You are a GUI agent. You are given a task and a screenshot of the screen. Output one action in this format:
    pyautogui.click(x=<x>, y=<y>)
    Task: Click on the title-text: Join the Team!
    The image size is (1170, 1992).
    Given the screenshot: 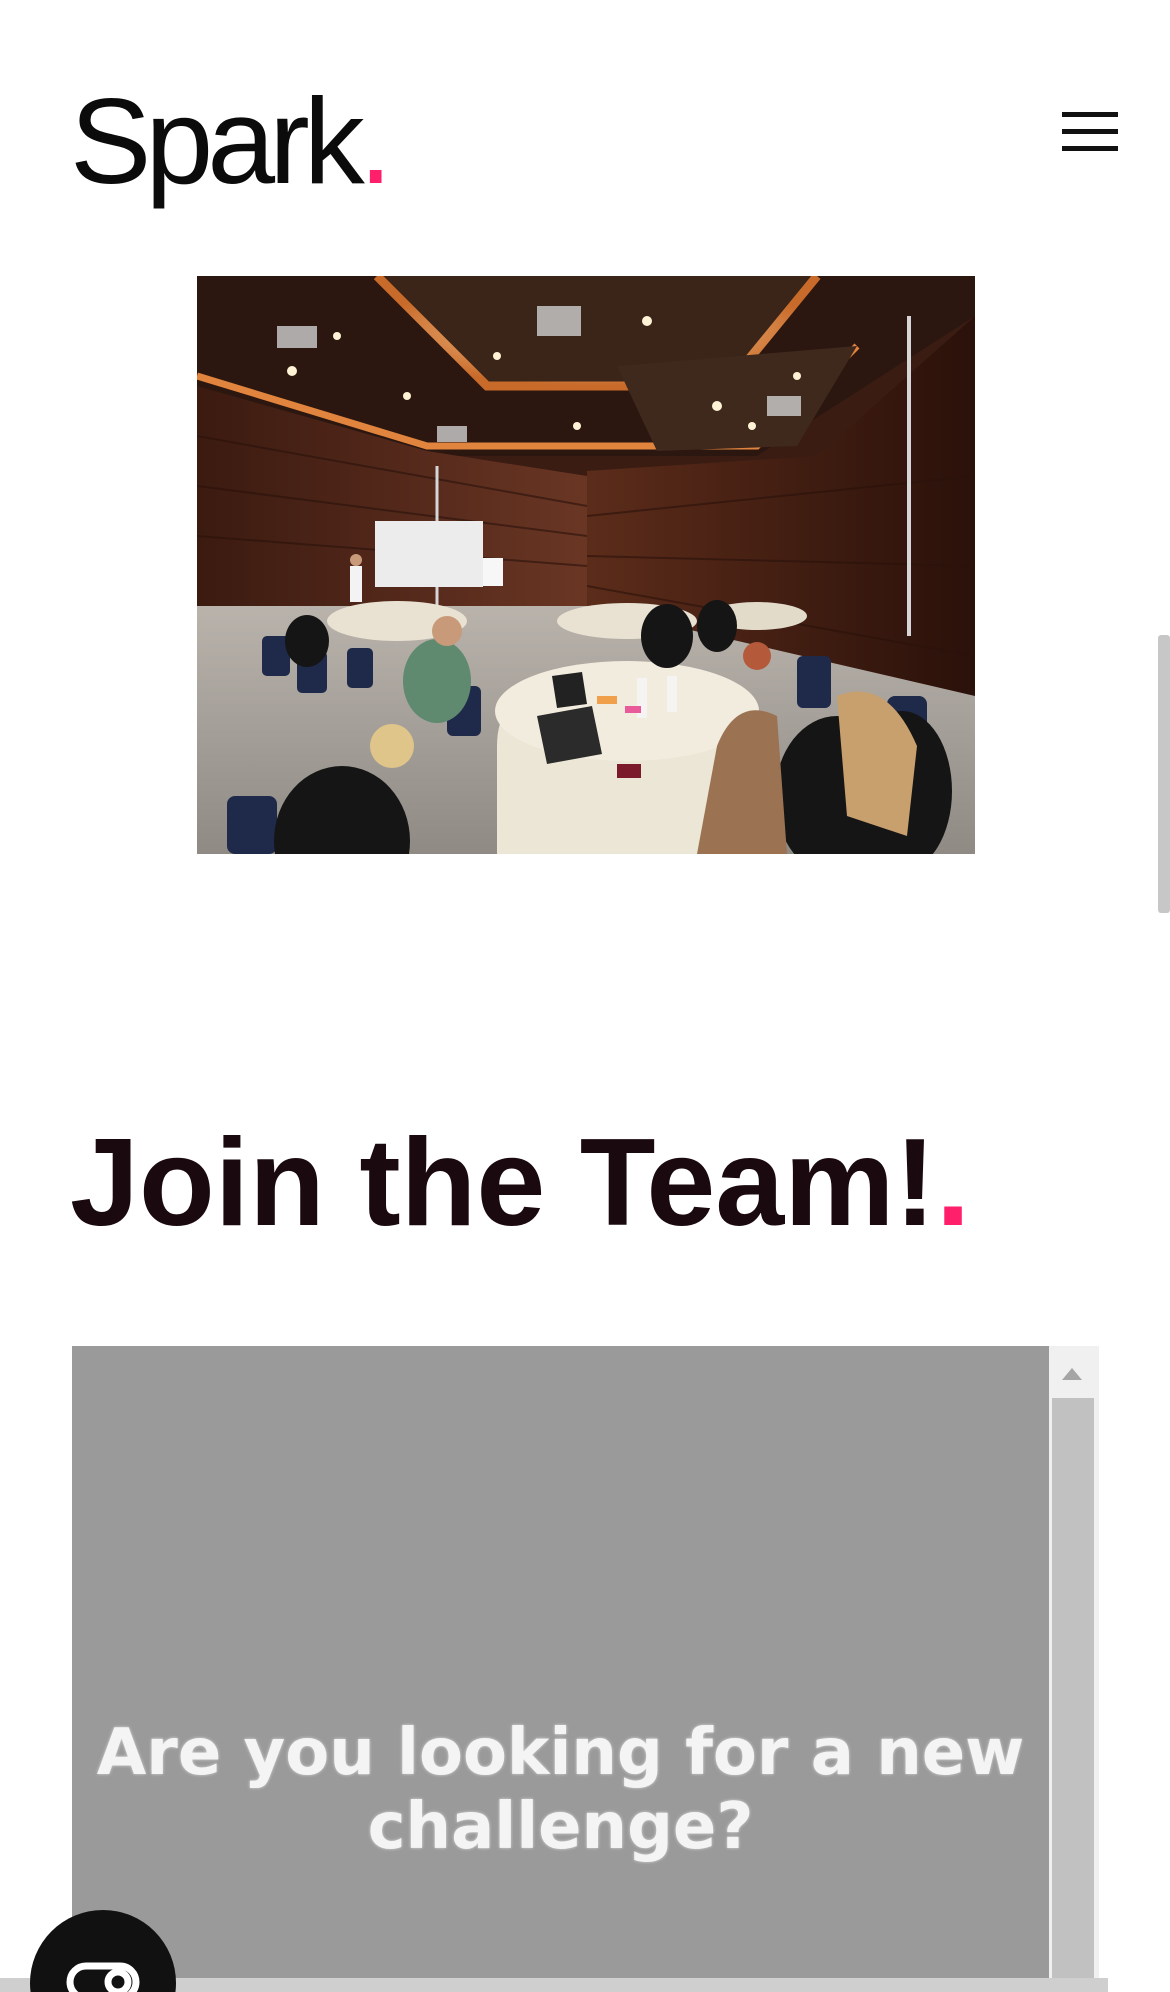 What is the action you would take?
    pyautogui.click(x=503, y=1183)
    